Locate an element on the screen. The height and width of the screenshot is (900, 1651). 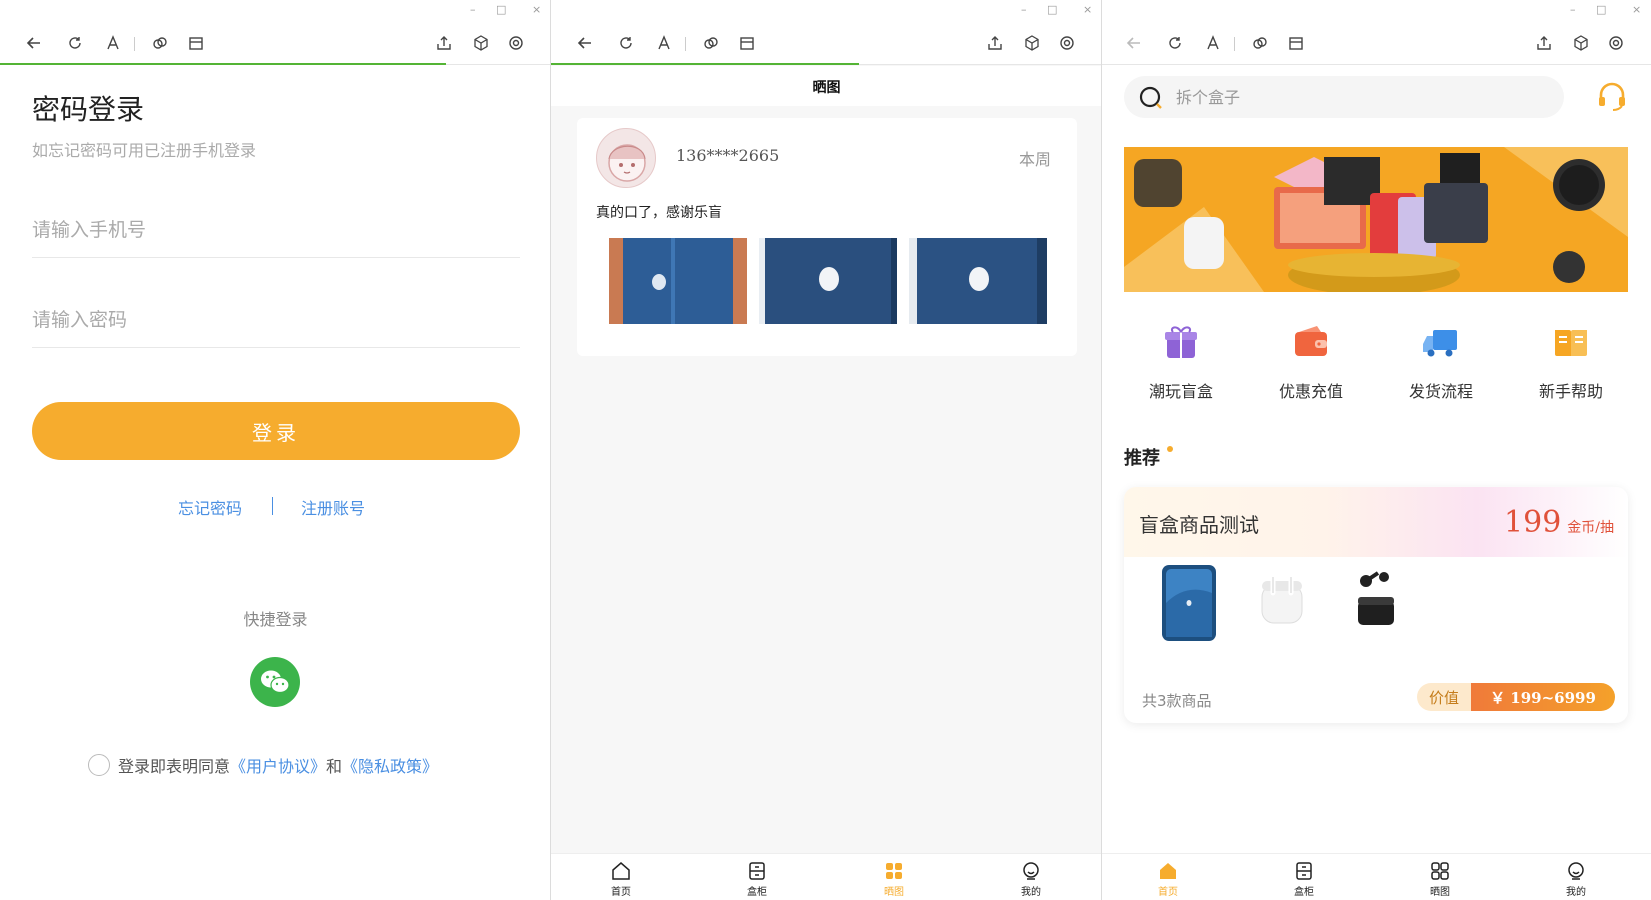
value-range: ￥ 199~6999 is located at coordinates (1543, 697).